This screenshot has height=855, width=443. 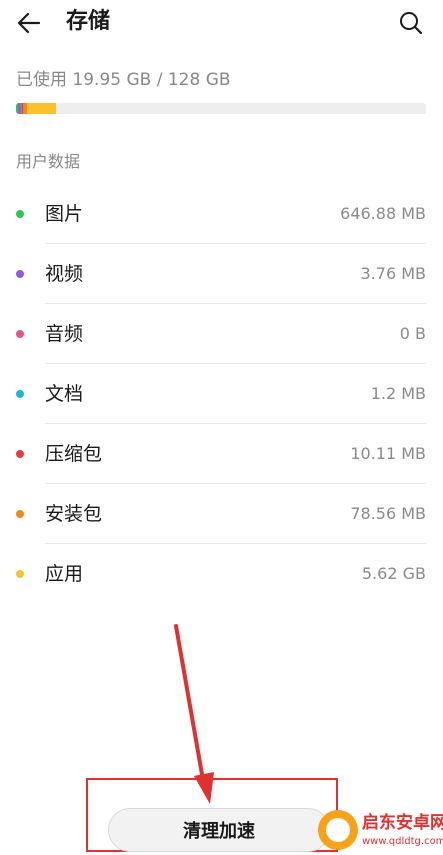 What do you see at coordinates (219, 830) in the screenshot?
I see `clean-speedup-button: 清理加速` at bounding box center [219, 830].